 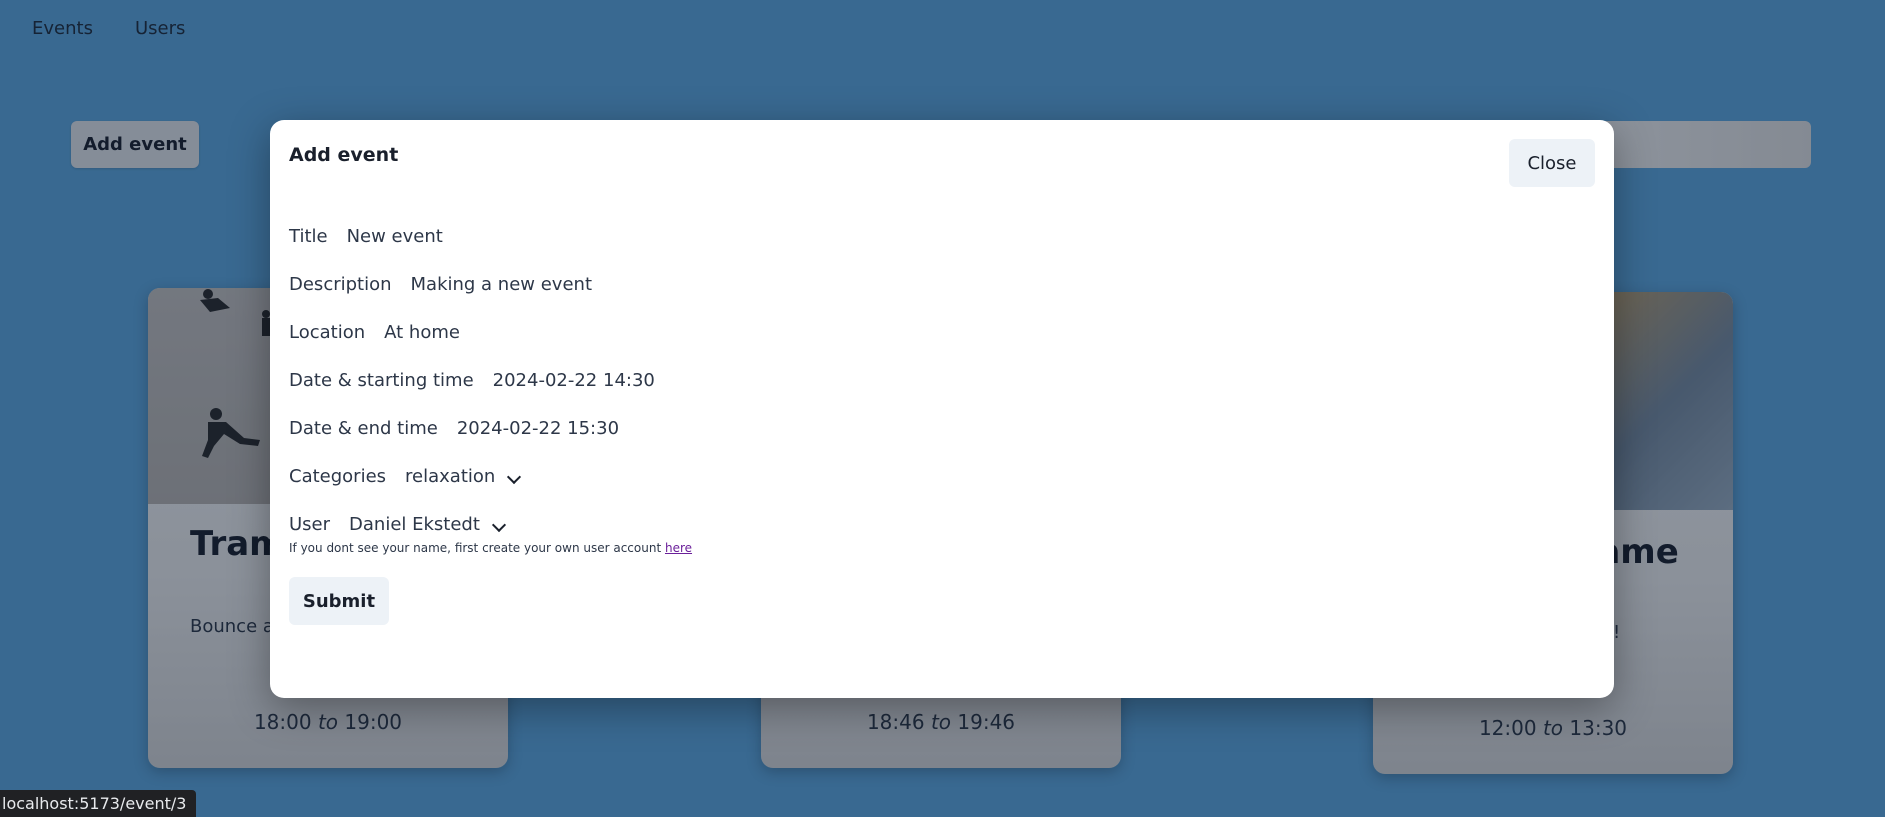 I want to click on user-field: User Daniel Ekstedt, so click(x=397, y=524).